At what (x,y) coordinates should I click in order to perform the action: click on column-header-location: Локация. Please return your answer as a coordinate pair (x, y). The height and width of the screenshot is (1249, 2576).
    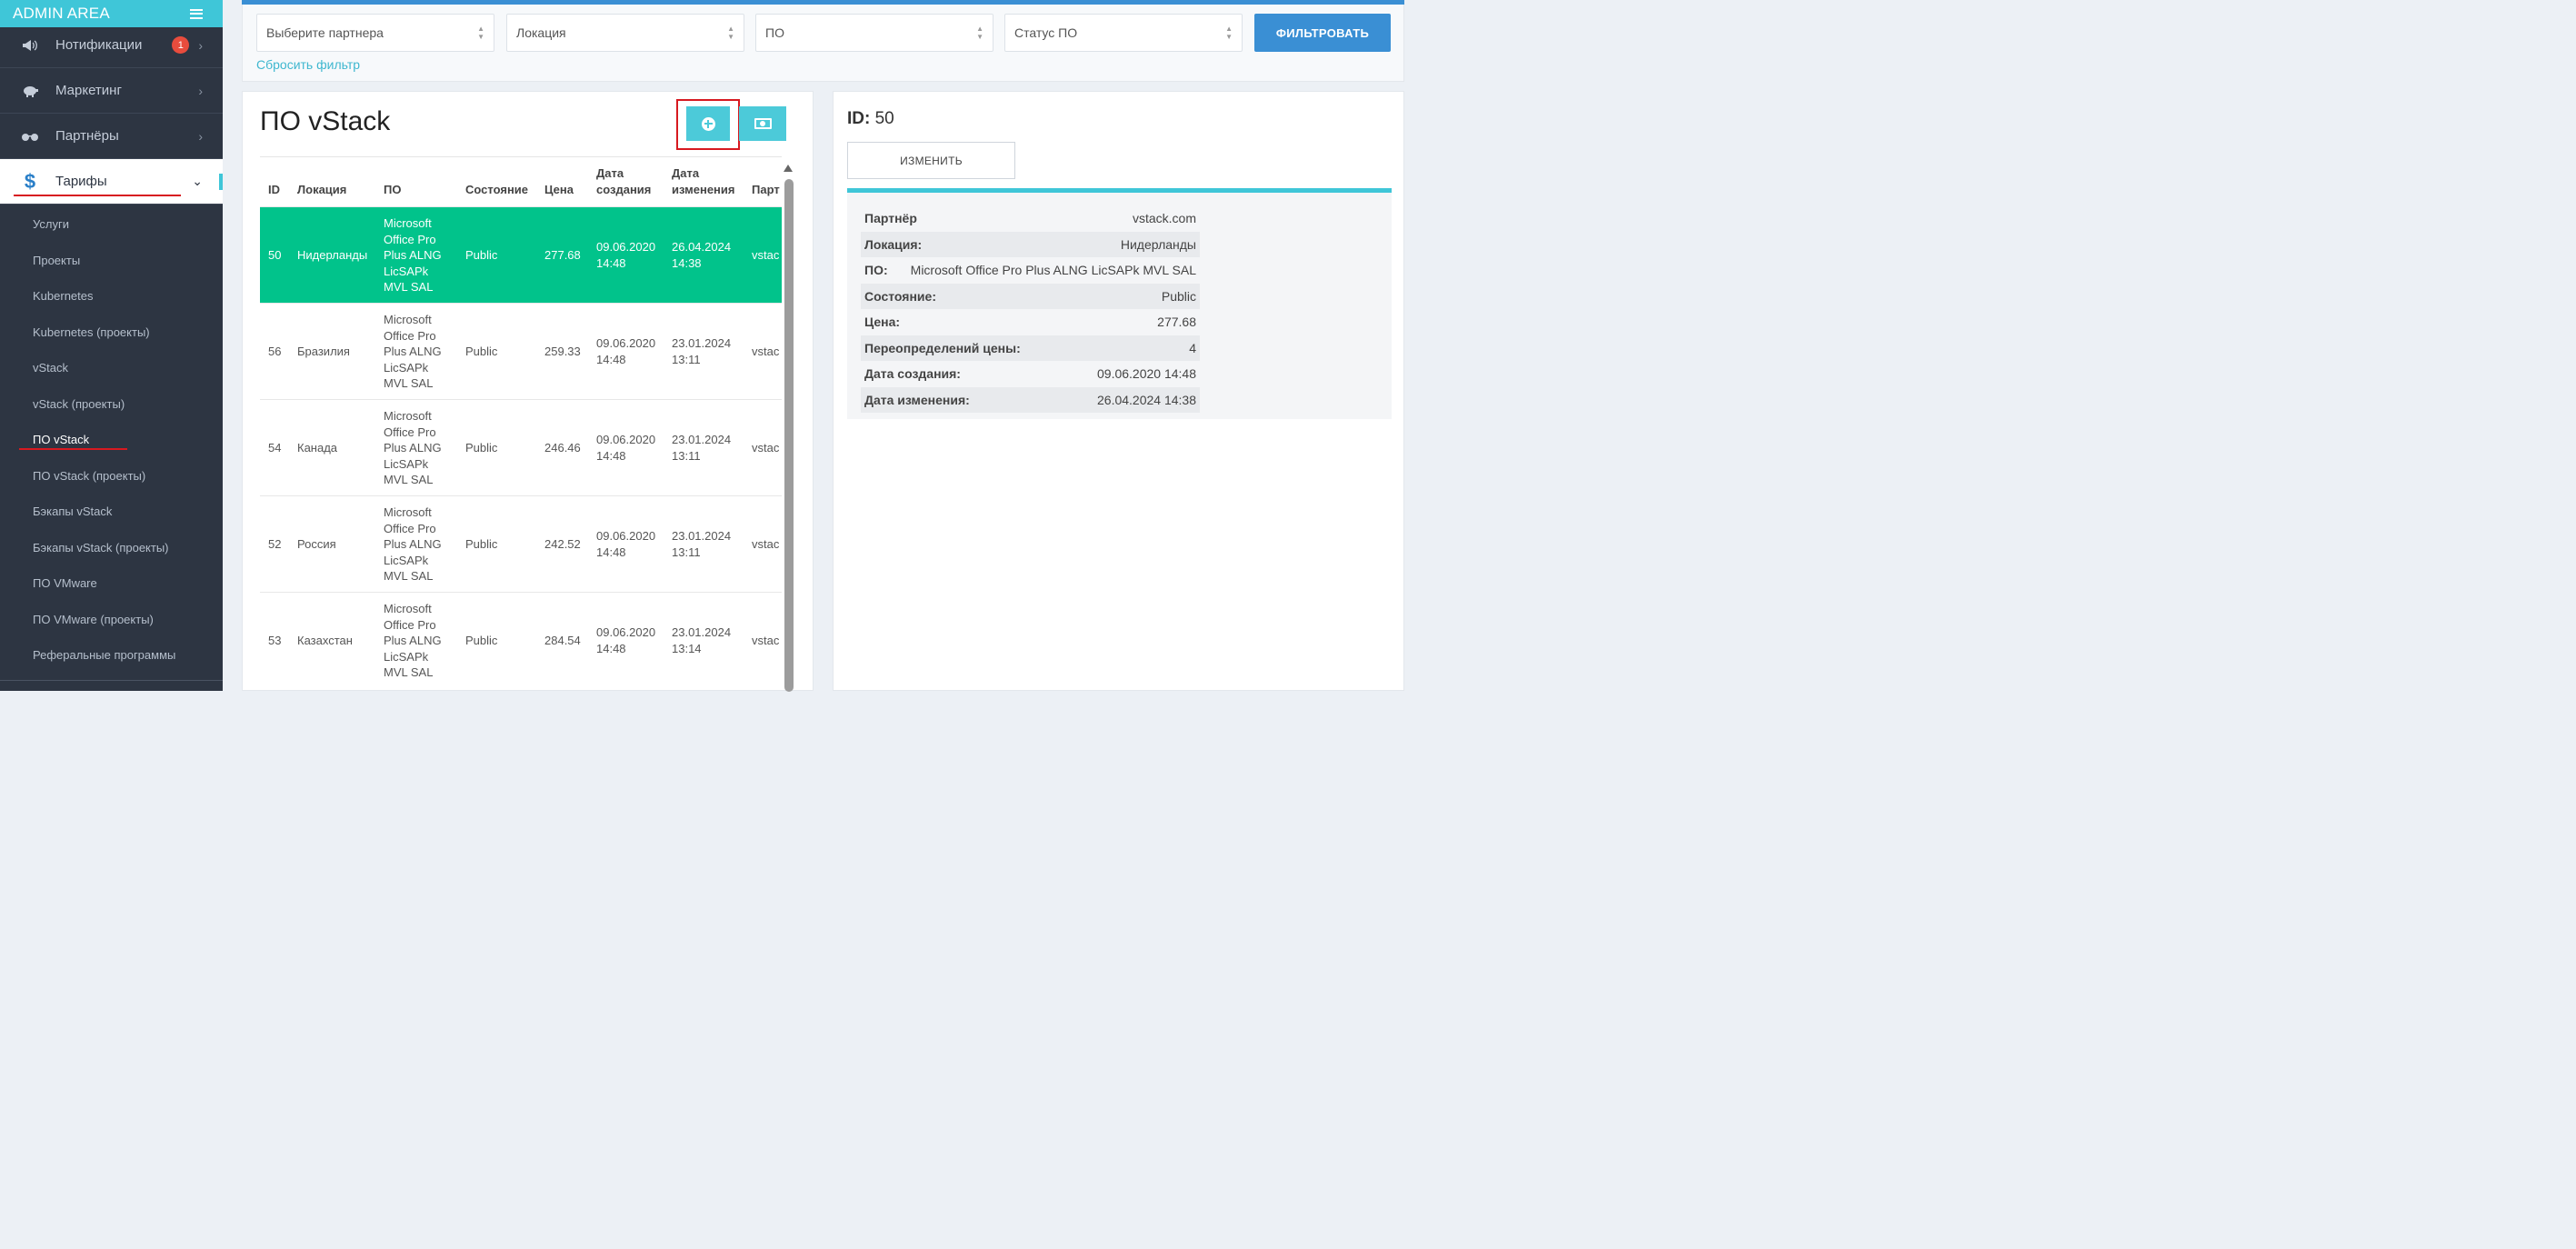
    Looking at the image, I should click on (321, 190).